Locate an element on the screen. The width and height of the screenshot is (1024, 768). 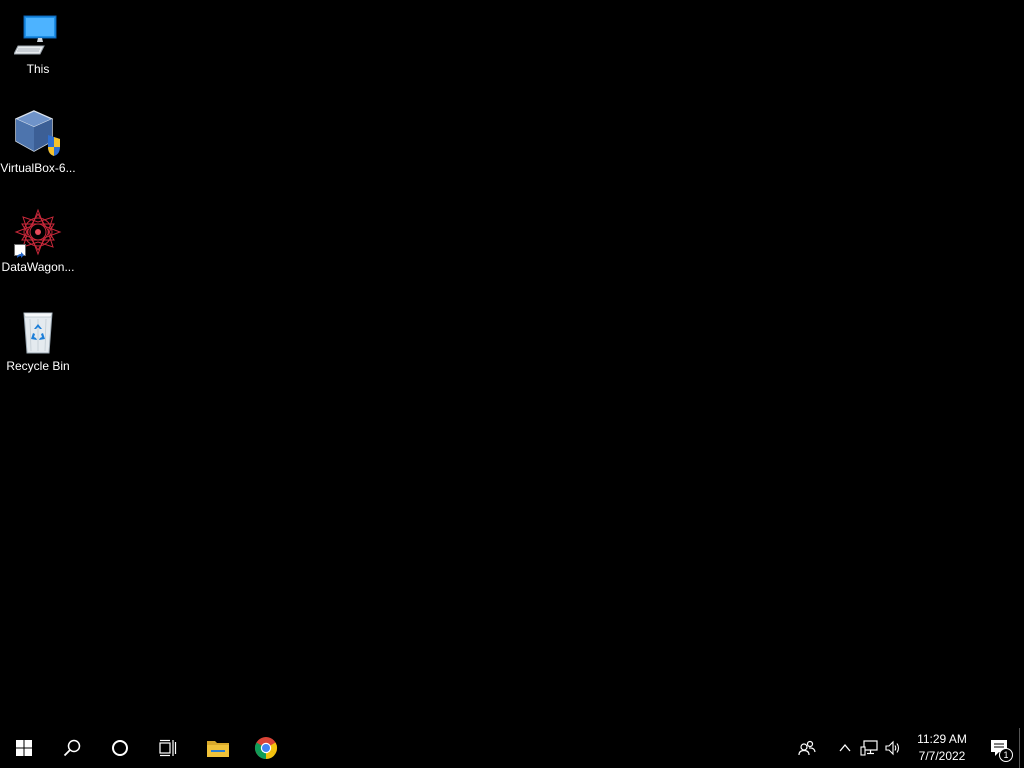
clock-time: 11:29 AM is located at coordinates (942, 739).